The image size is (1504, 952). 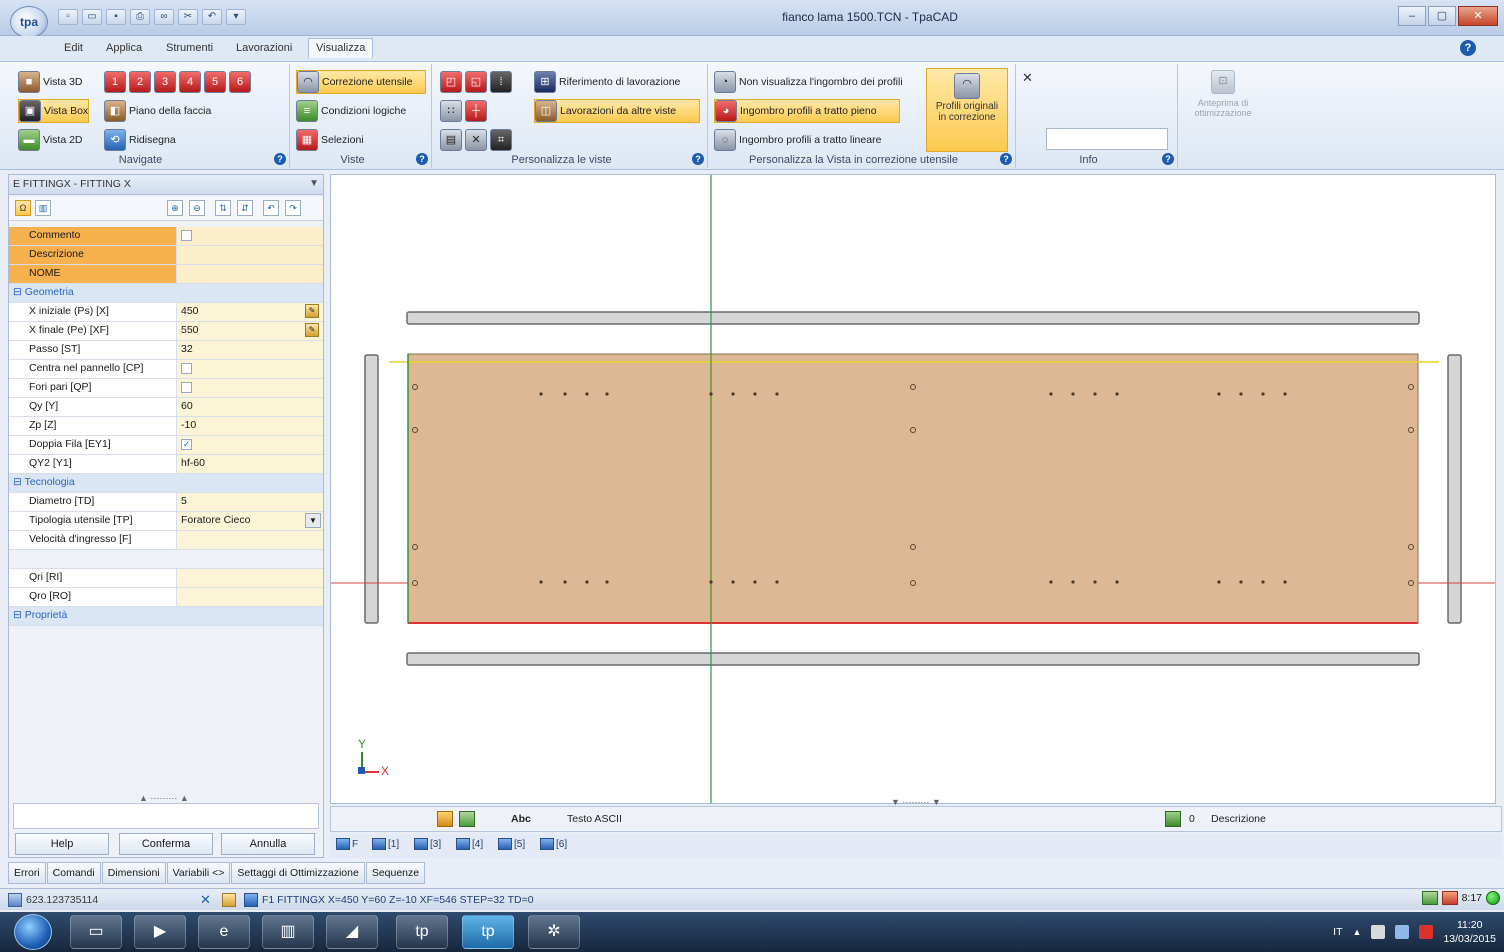 I want to click on add-property-icon: ⊕, so click(x=175, y=208).